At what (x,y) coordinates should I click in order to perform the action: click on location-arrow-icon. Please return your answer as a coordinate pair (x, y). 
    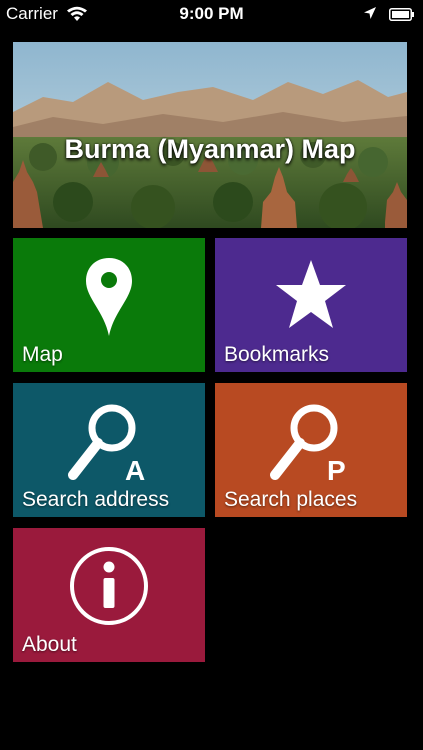
    Looking at the image, I should click on (370, 12).